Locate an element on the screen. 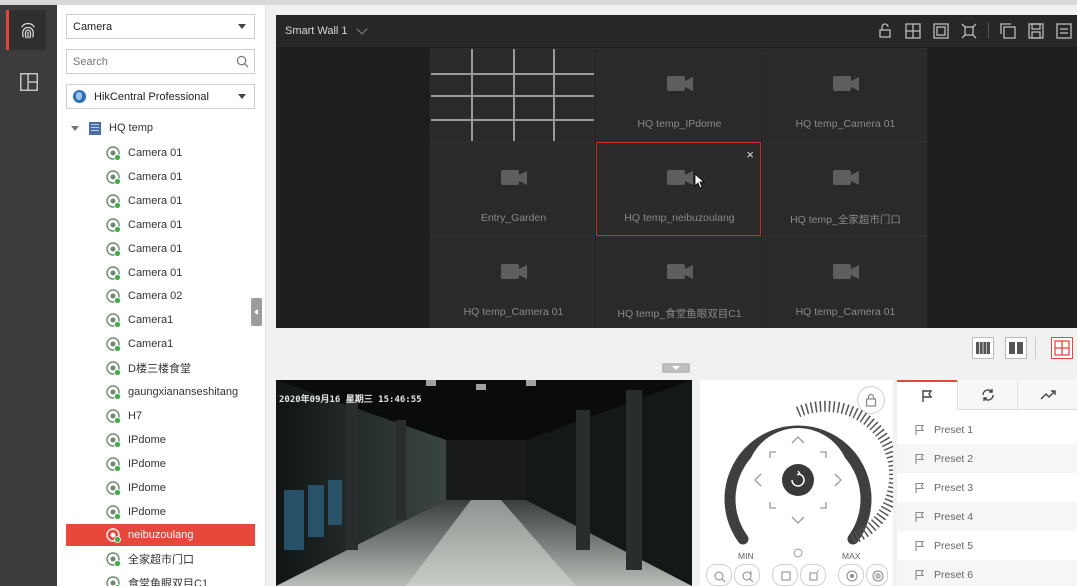 The image size is (1077, 586). video-osd-timestamp: 2020年09月16 星期三 15:46:55 is located at coordinates (350, 400).